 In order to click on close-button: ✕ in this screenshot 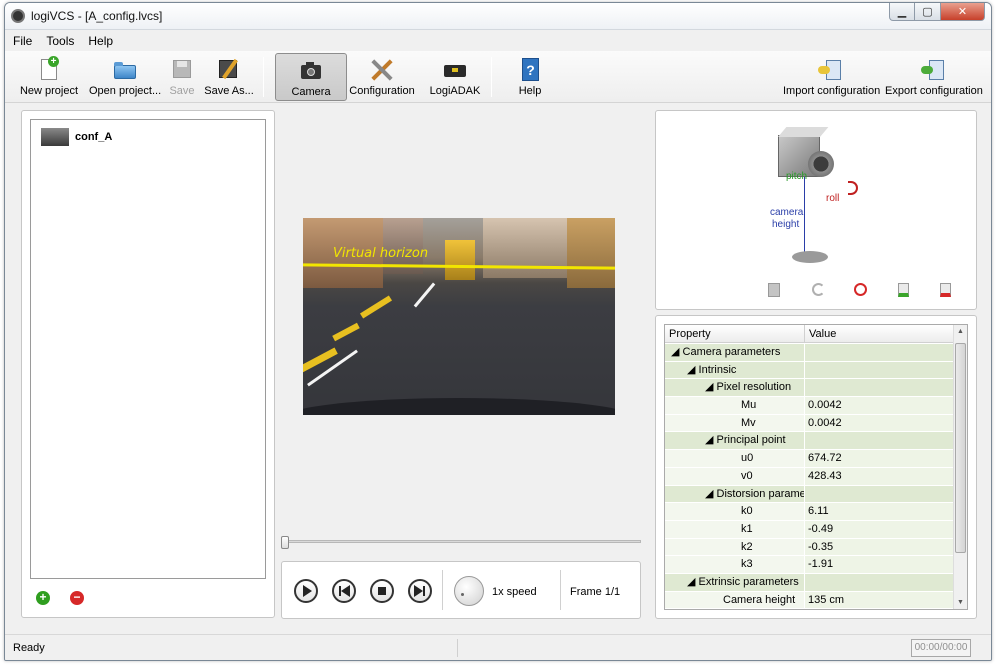, I will do `click(963, 12)`.